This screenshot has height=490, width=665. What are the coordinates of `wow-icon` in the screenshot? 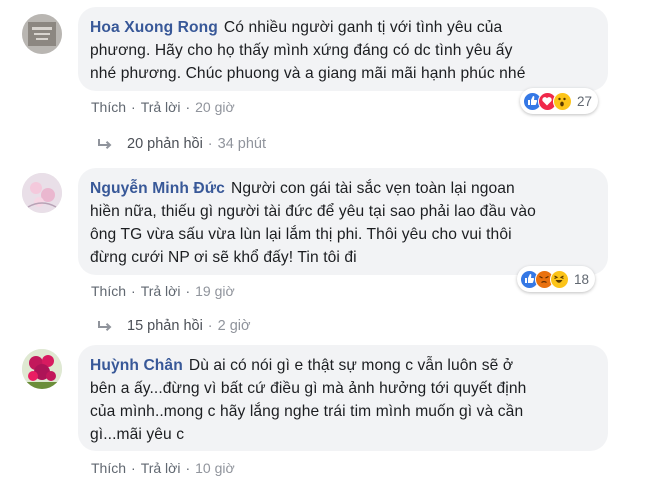 It's located at (562, 101).